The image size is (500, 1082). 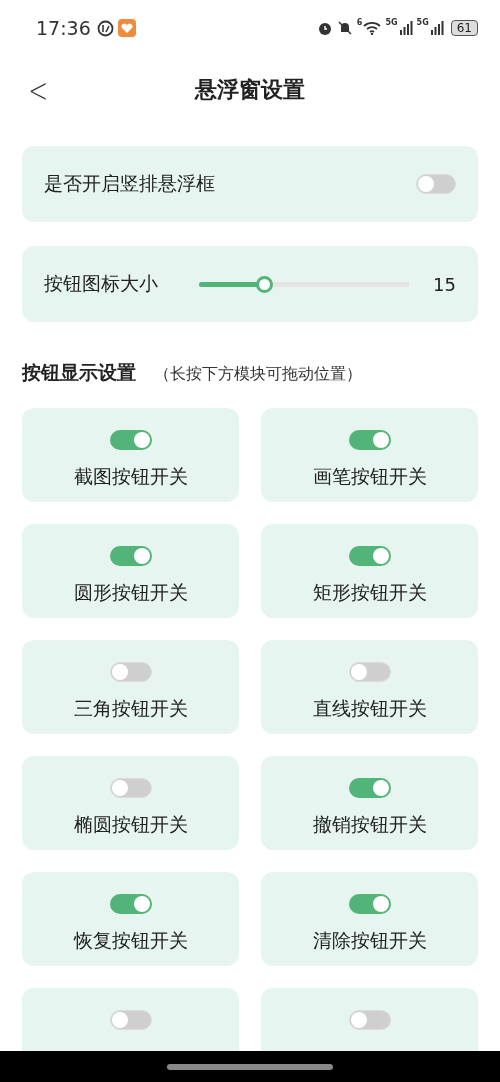 What do you see at coordinates (63, 28) in the screenshot?
I see `status-time: 17:36` at bounding box center [63, 28].